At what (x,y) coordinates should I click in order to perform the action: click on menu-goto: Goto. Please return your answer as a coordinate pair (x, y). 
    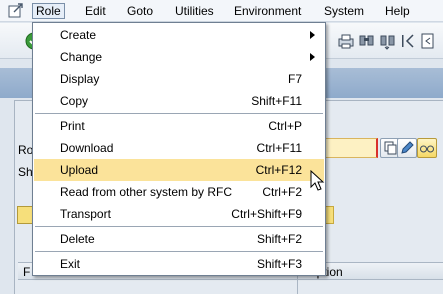
    Looking at the image, I should click on (140, 11).